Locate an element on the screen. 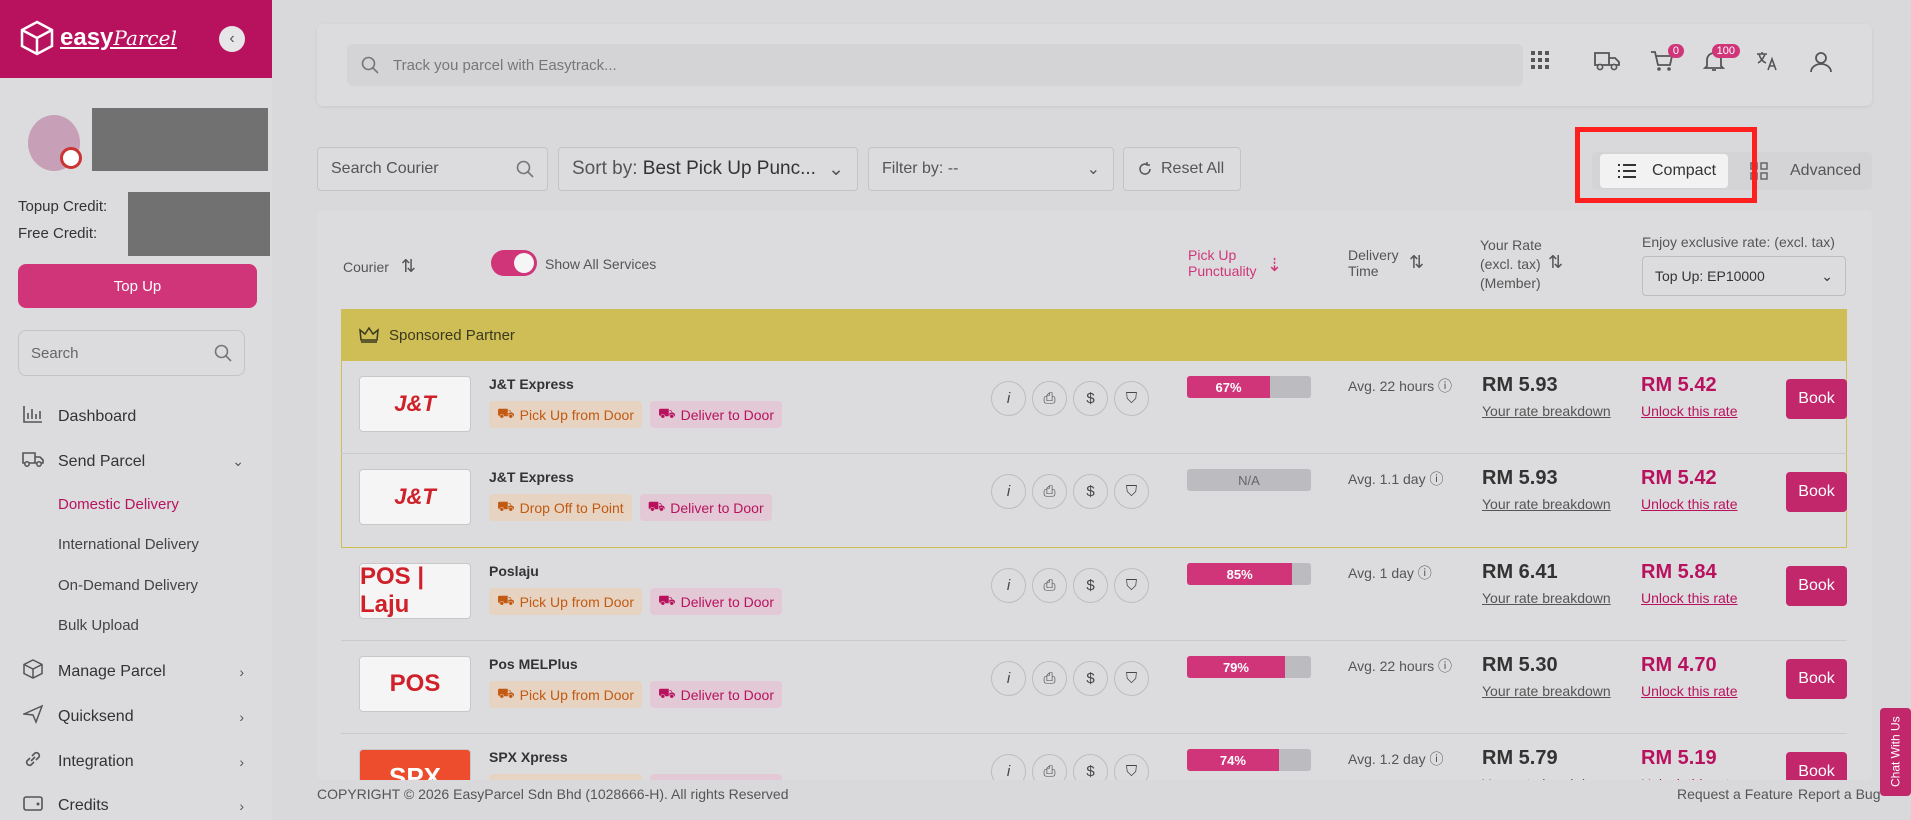 The height and width of the screenshot is (820, 1911). exclusive-rate-select: Top Up: EP10000 ⌄ is located at coordinates (1744, 276).